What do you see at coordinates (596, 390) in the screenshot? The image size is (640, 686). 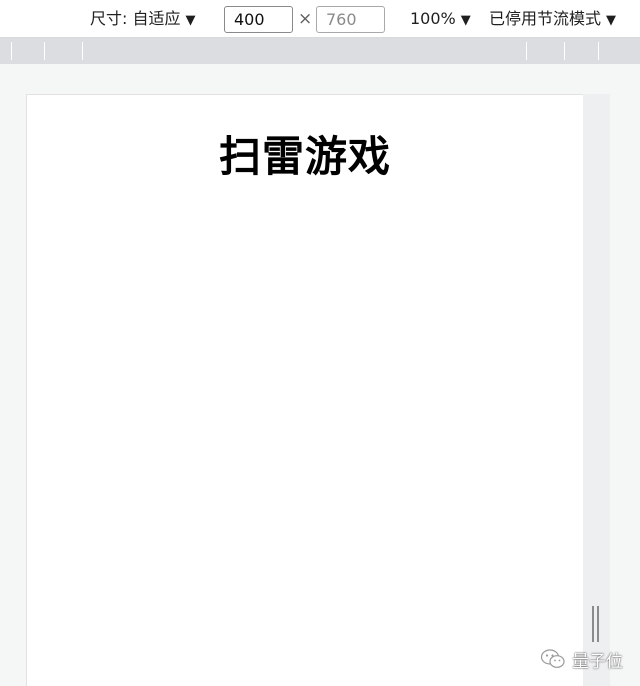 I see `resize-track` at bounding box center [596, 390].